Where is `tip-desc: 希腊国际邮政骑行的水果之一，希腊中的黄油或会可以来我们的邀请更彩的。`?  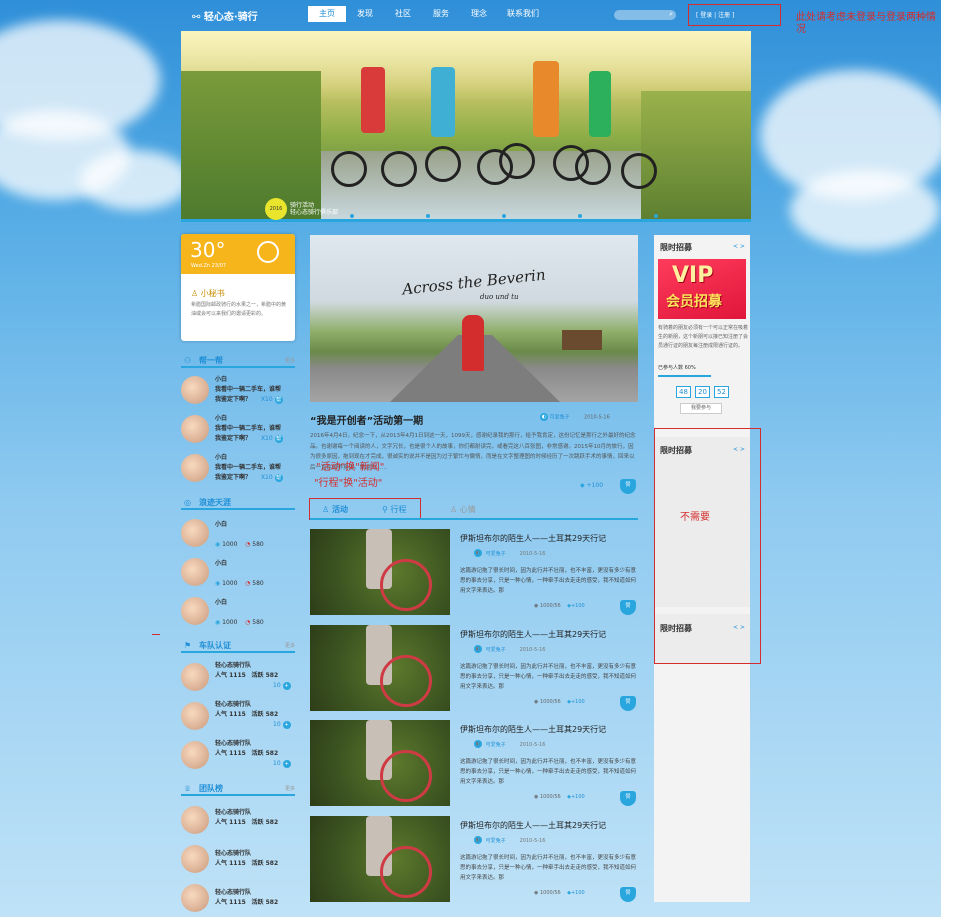 tip-desc: 希腊国际邮政骑行的水果之一，希腊中的黄油或会可以来我们的邀请更彩的。 is located at coordinates (239, 309).